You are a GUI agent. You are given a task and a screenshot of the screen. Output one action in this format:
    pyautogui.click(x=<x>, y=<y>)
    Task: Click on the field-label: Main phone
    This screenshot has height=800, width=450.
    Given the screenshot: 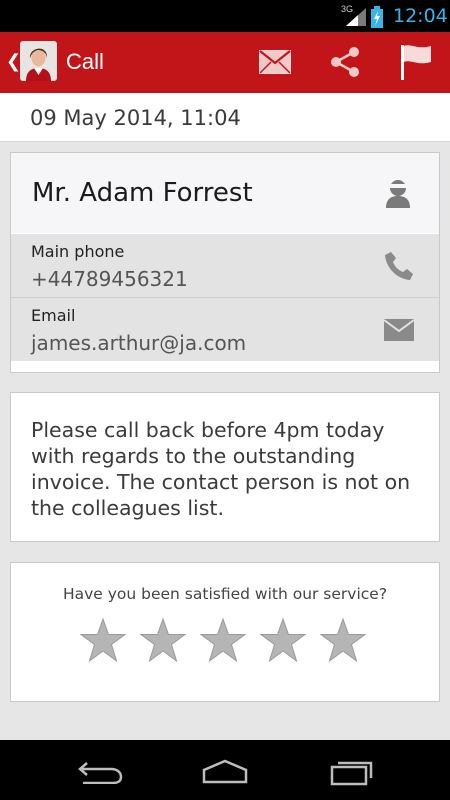 What is the action you would take?
    pyautogui.click(x=78, y=251)
    